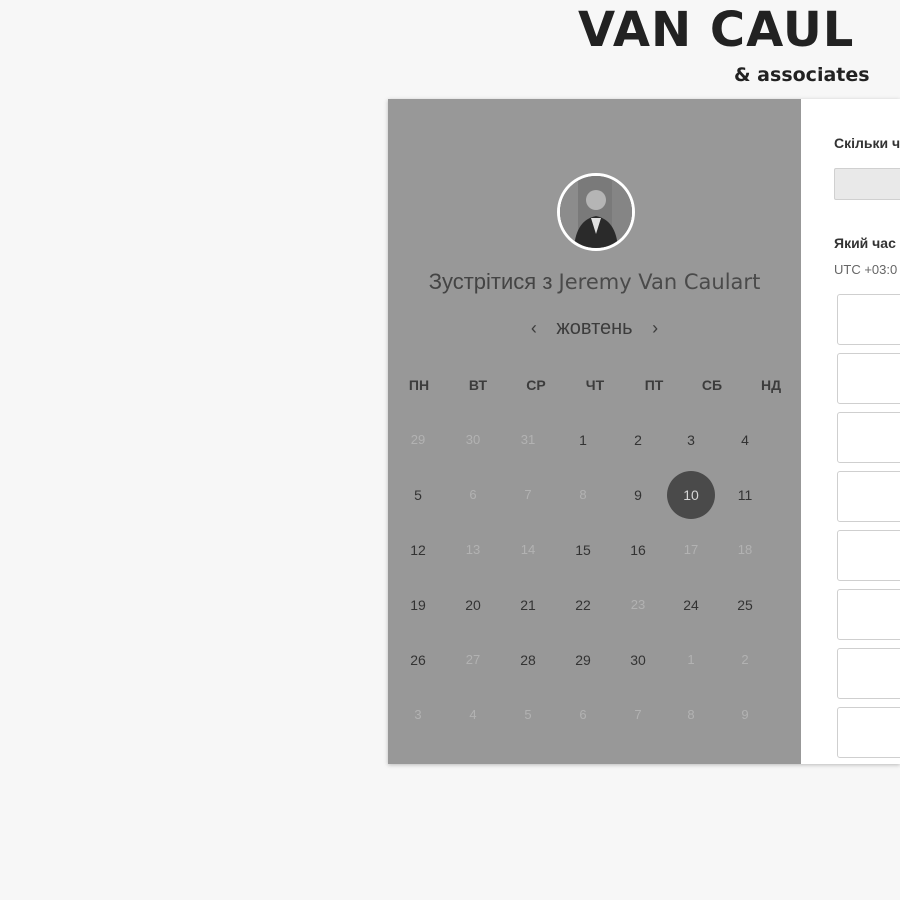 Image resolution: width=900 pixels, height=900 pixels. Describe the element at coordinates (528, 660) in the screenshot. I see `calendar-day: 28` at that location.